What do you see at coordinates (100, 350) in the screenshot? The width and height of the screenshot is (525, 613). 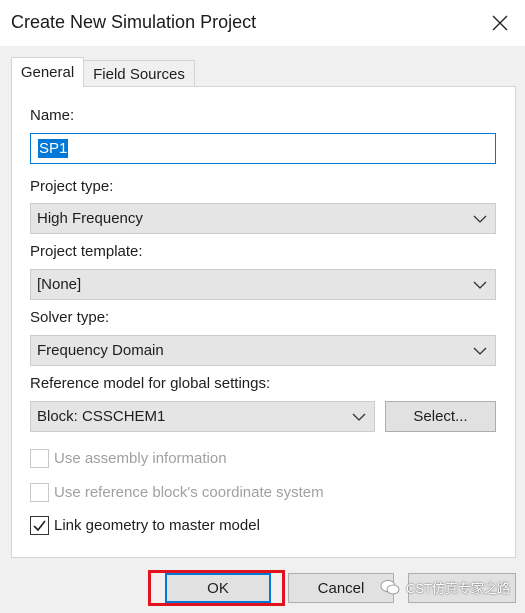 I see `solver-type-value: Frequency Domain` at bounding box center [100, 350].